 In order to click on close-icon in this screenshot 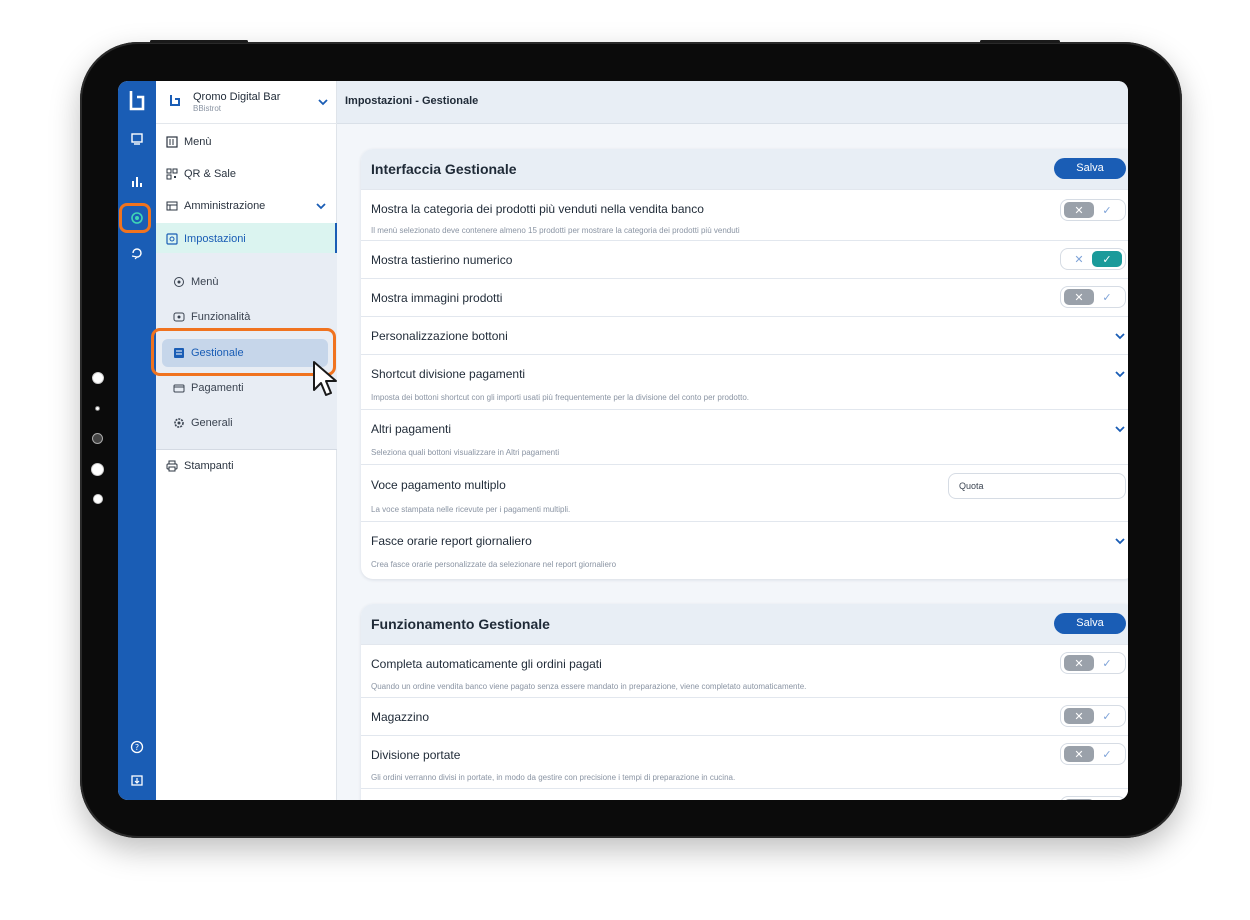, I will do `click(1079, 799)`.